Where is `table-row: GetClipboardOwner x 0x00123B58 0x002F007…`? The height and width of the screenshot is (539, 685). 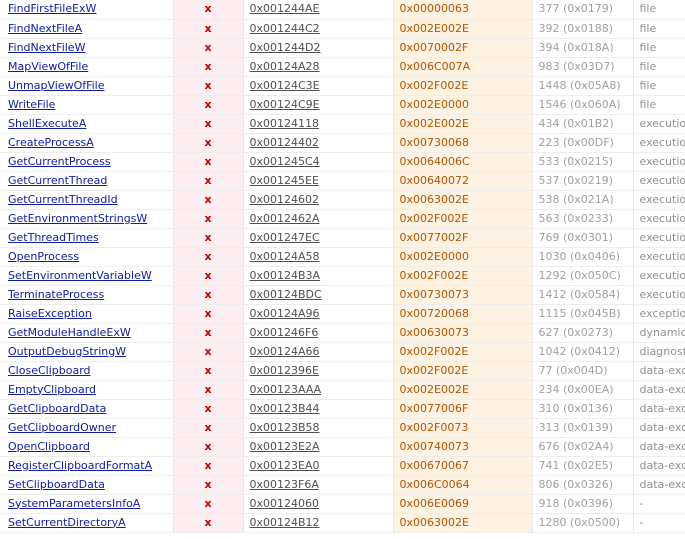
table-row: GetClipboardOwner x 0x00123B58 0x002F007… is located at coordinates (342, 428).